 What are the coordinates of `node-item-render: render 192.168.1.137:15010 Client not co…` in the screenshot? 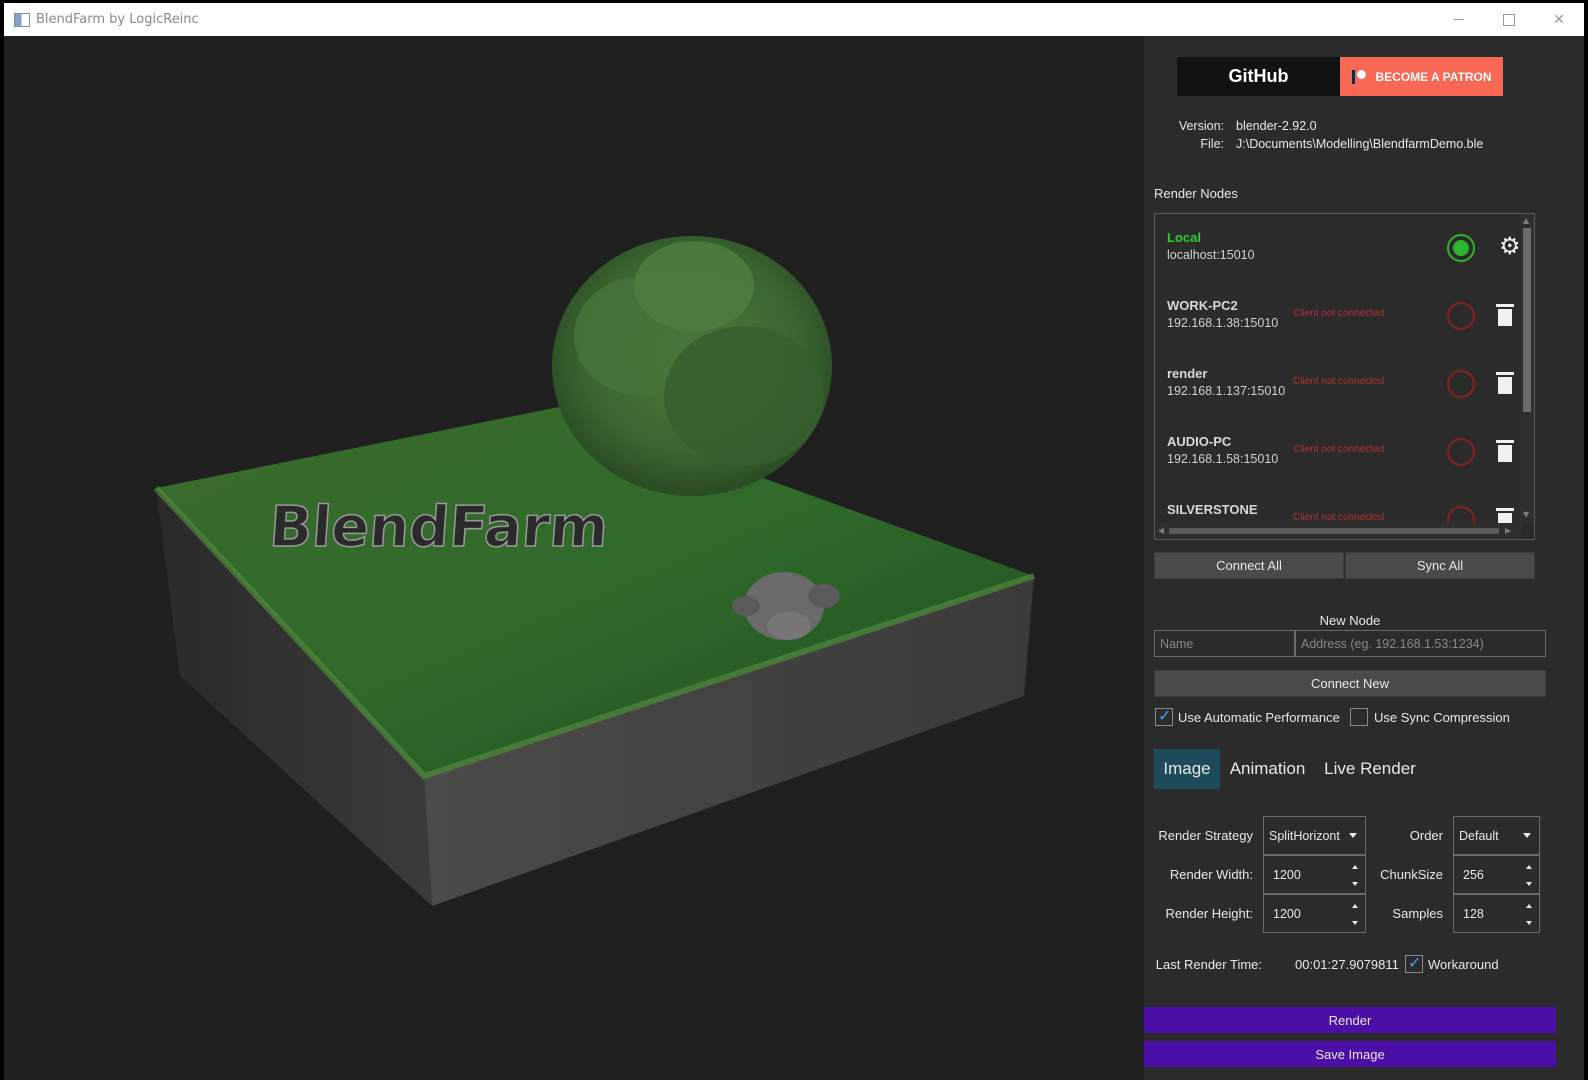 It's located at (1337, 384).